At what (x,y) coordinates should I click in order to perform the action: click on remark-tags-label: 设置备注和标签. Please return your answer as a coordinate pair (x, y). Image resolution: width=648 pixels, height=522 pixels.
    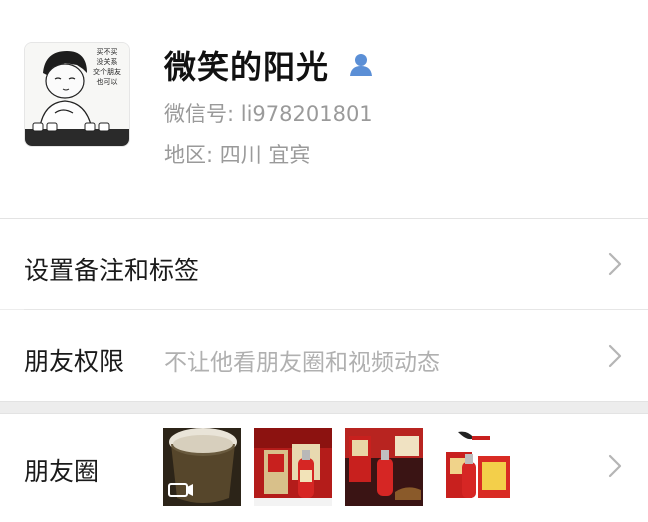
    Looking at the image, I should click on (112, 270).